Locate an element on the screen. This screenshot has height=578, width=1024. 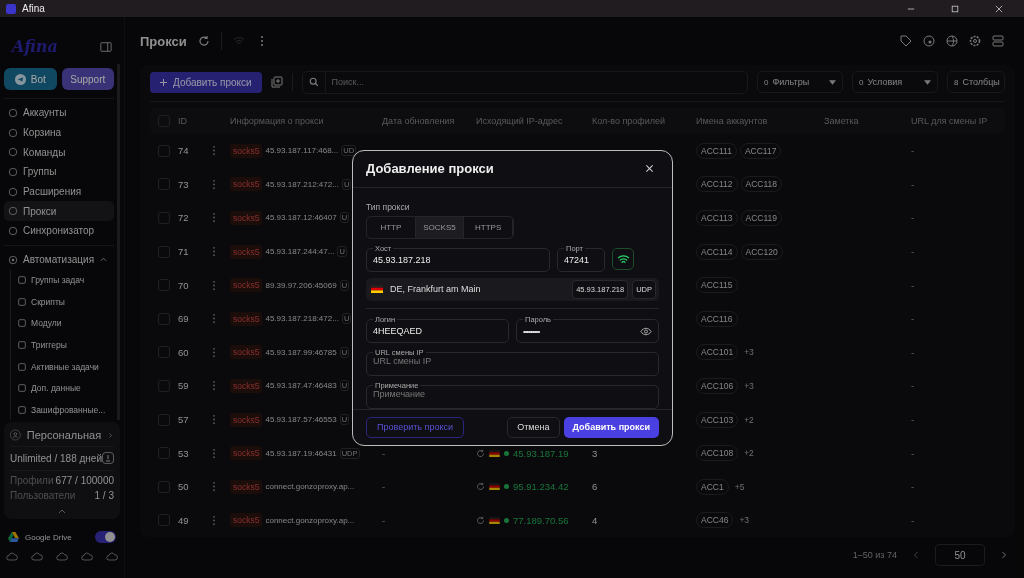
nav-item: Группы задач is located at coordinates (65, 280).